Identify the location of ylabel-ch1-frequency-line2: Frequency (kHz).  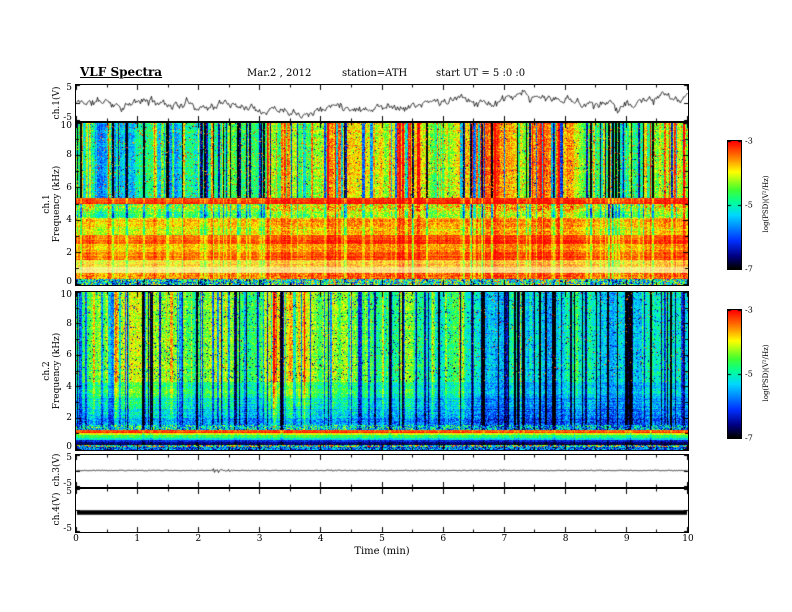
(57, 204).